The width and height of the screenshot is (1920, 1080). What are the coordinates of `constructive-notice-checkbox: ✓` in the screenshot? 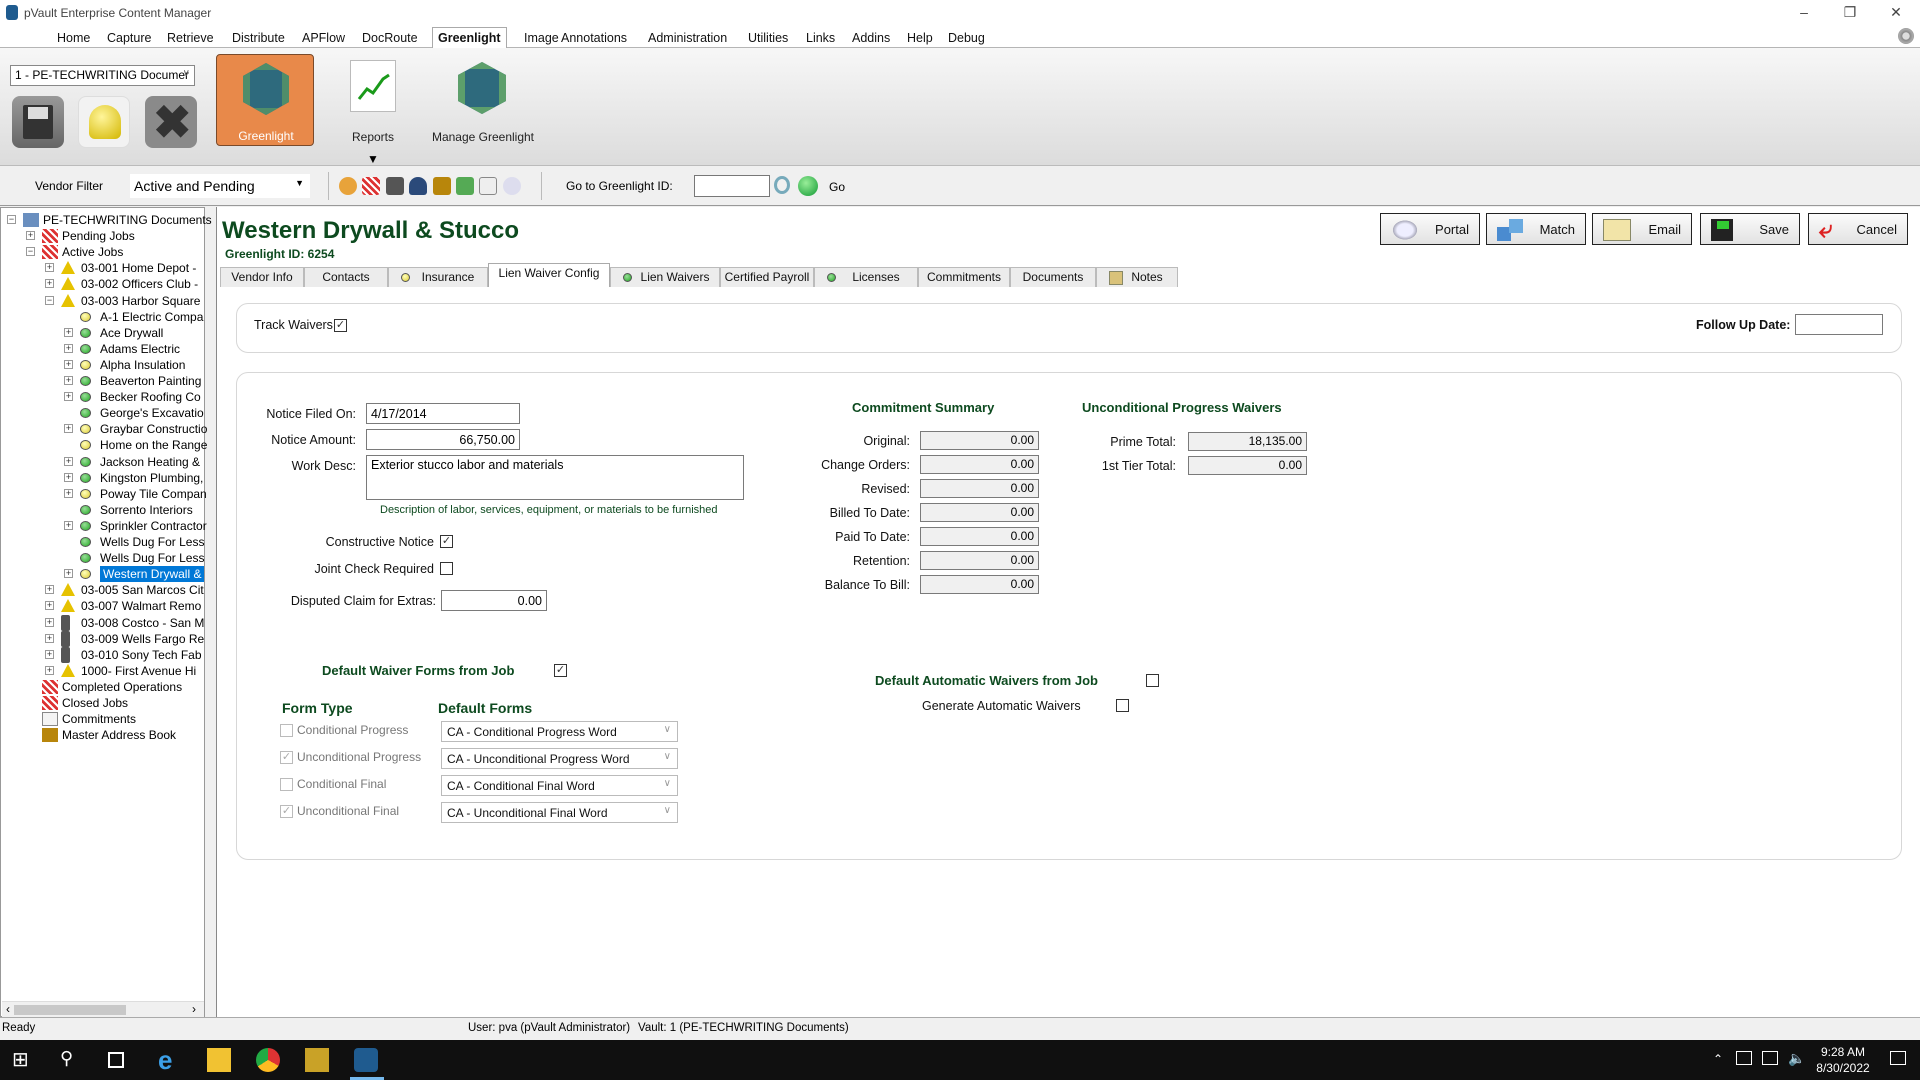 It's located at (446, 541).